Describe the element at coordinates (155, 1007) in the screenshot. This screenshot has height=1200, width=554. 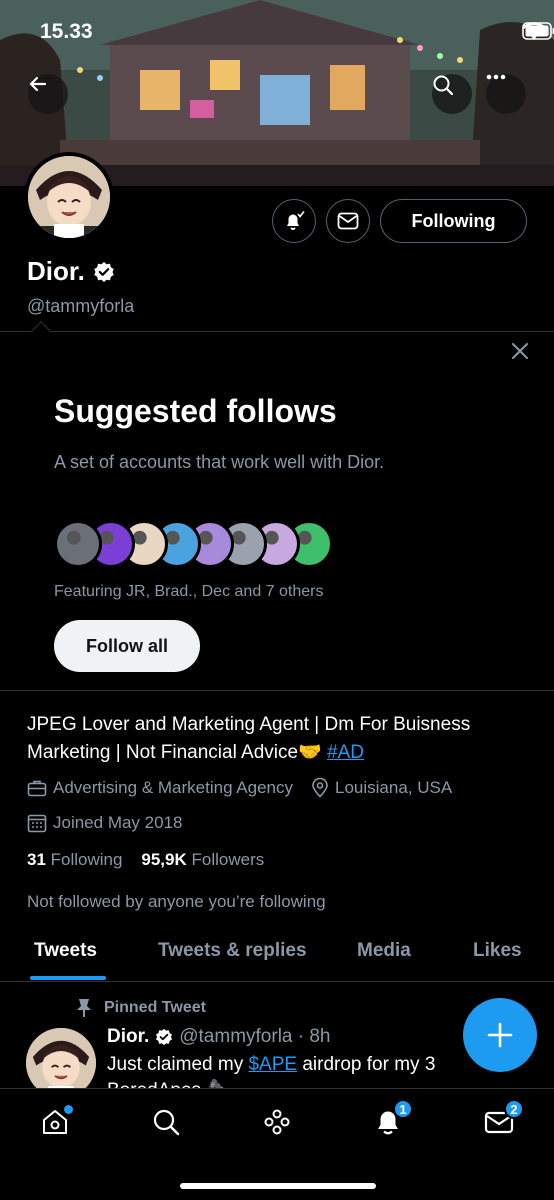
I see `pinned-tweet-text: Pinned Tweet` at that location.